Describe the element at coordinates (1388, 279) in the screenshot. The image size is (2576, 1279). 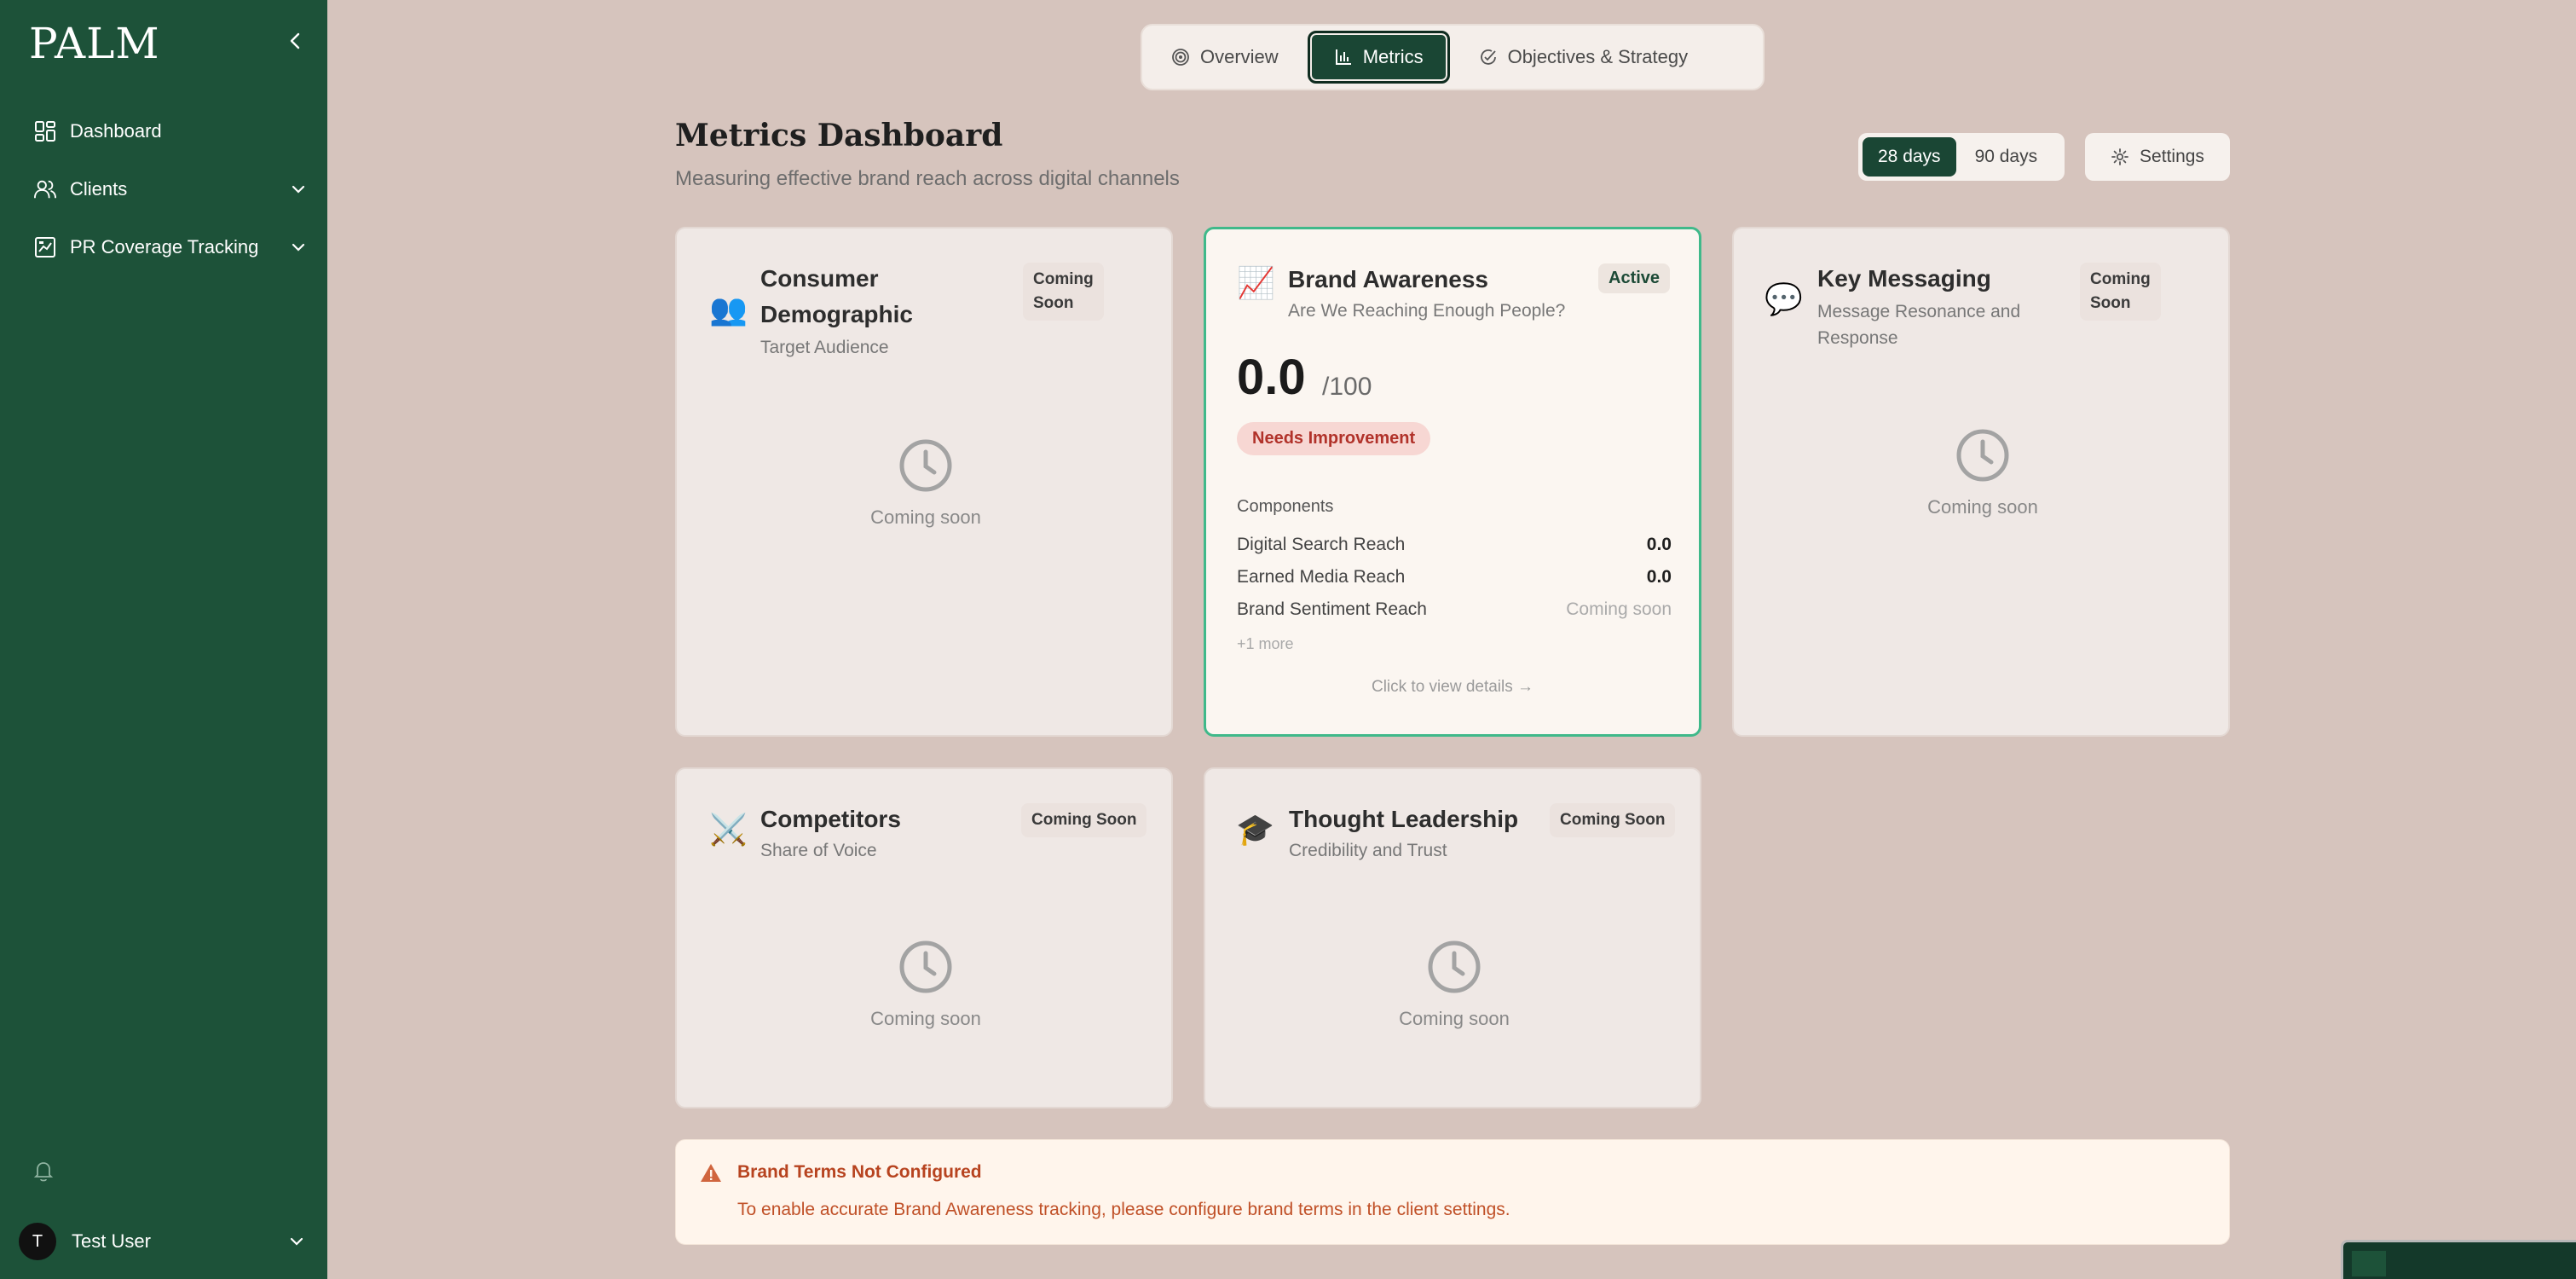
I see `card-title: Brand Awareness` at that location.